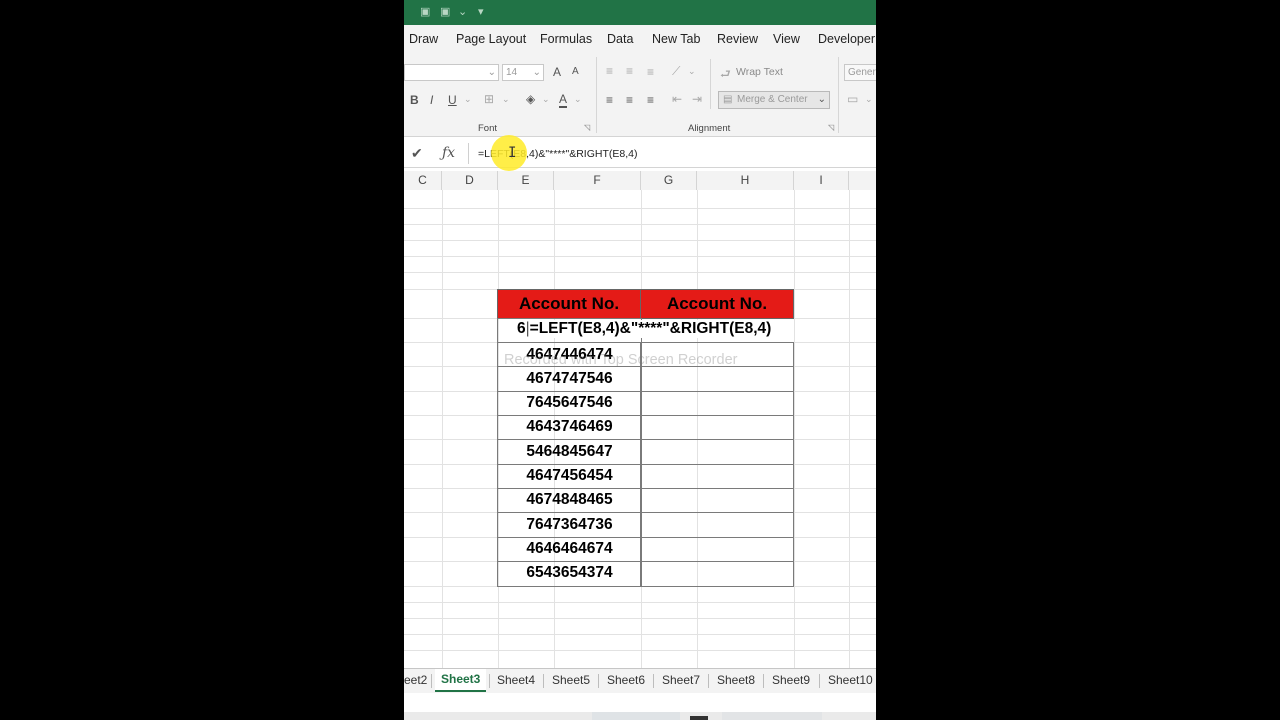 The height and width of the screenshot is (720, 1280). I want to click on sheet-tab-sheet10: Sheet10, so click(850, 680).